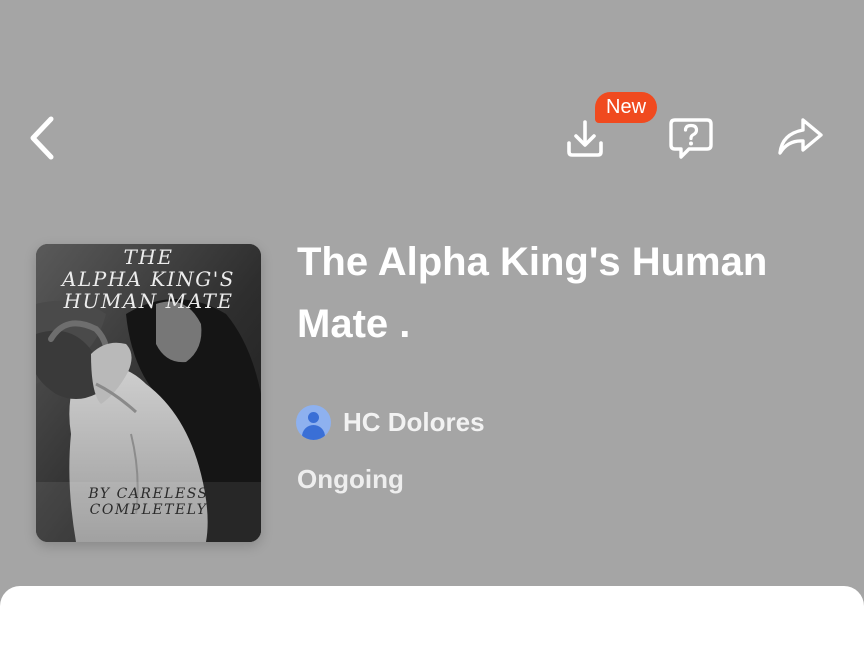 The width and height of the screenshot is (864, 646). I want to click on avatar-head, so click(313, 417).